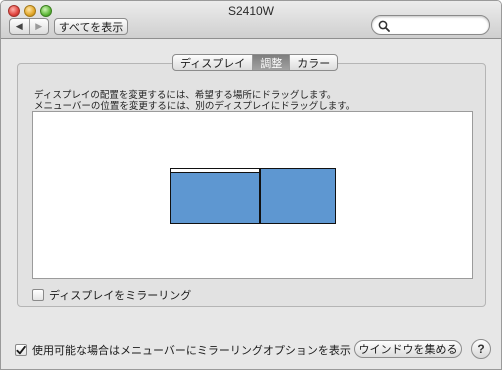 The width and height of the screenshot is (502, 370). I want to click on show-options-checkbox-box, so click(21, 350).